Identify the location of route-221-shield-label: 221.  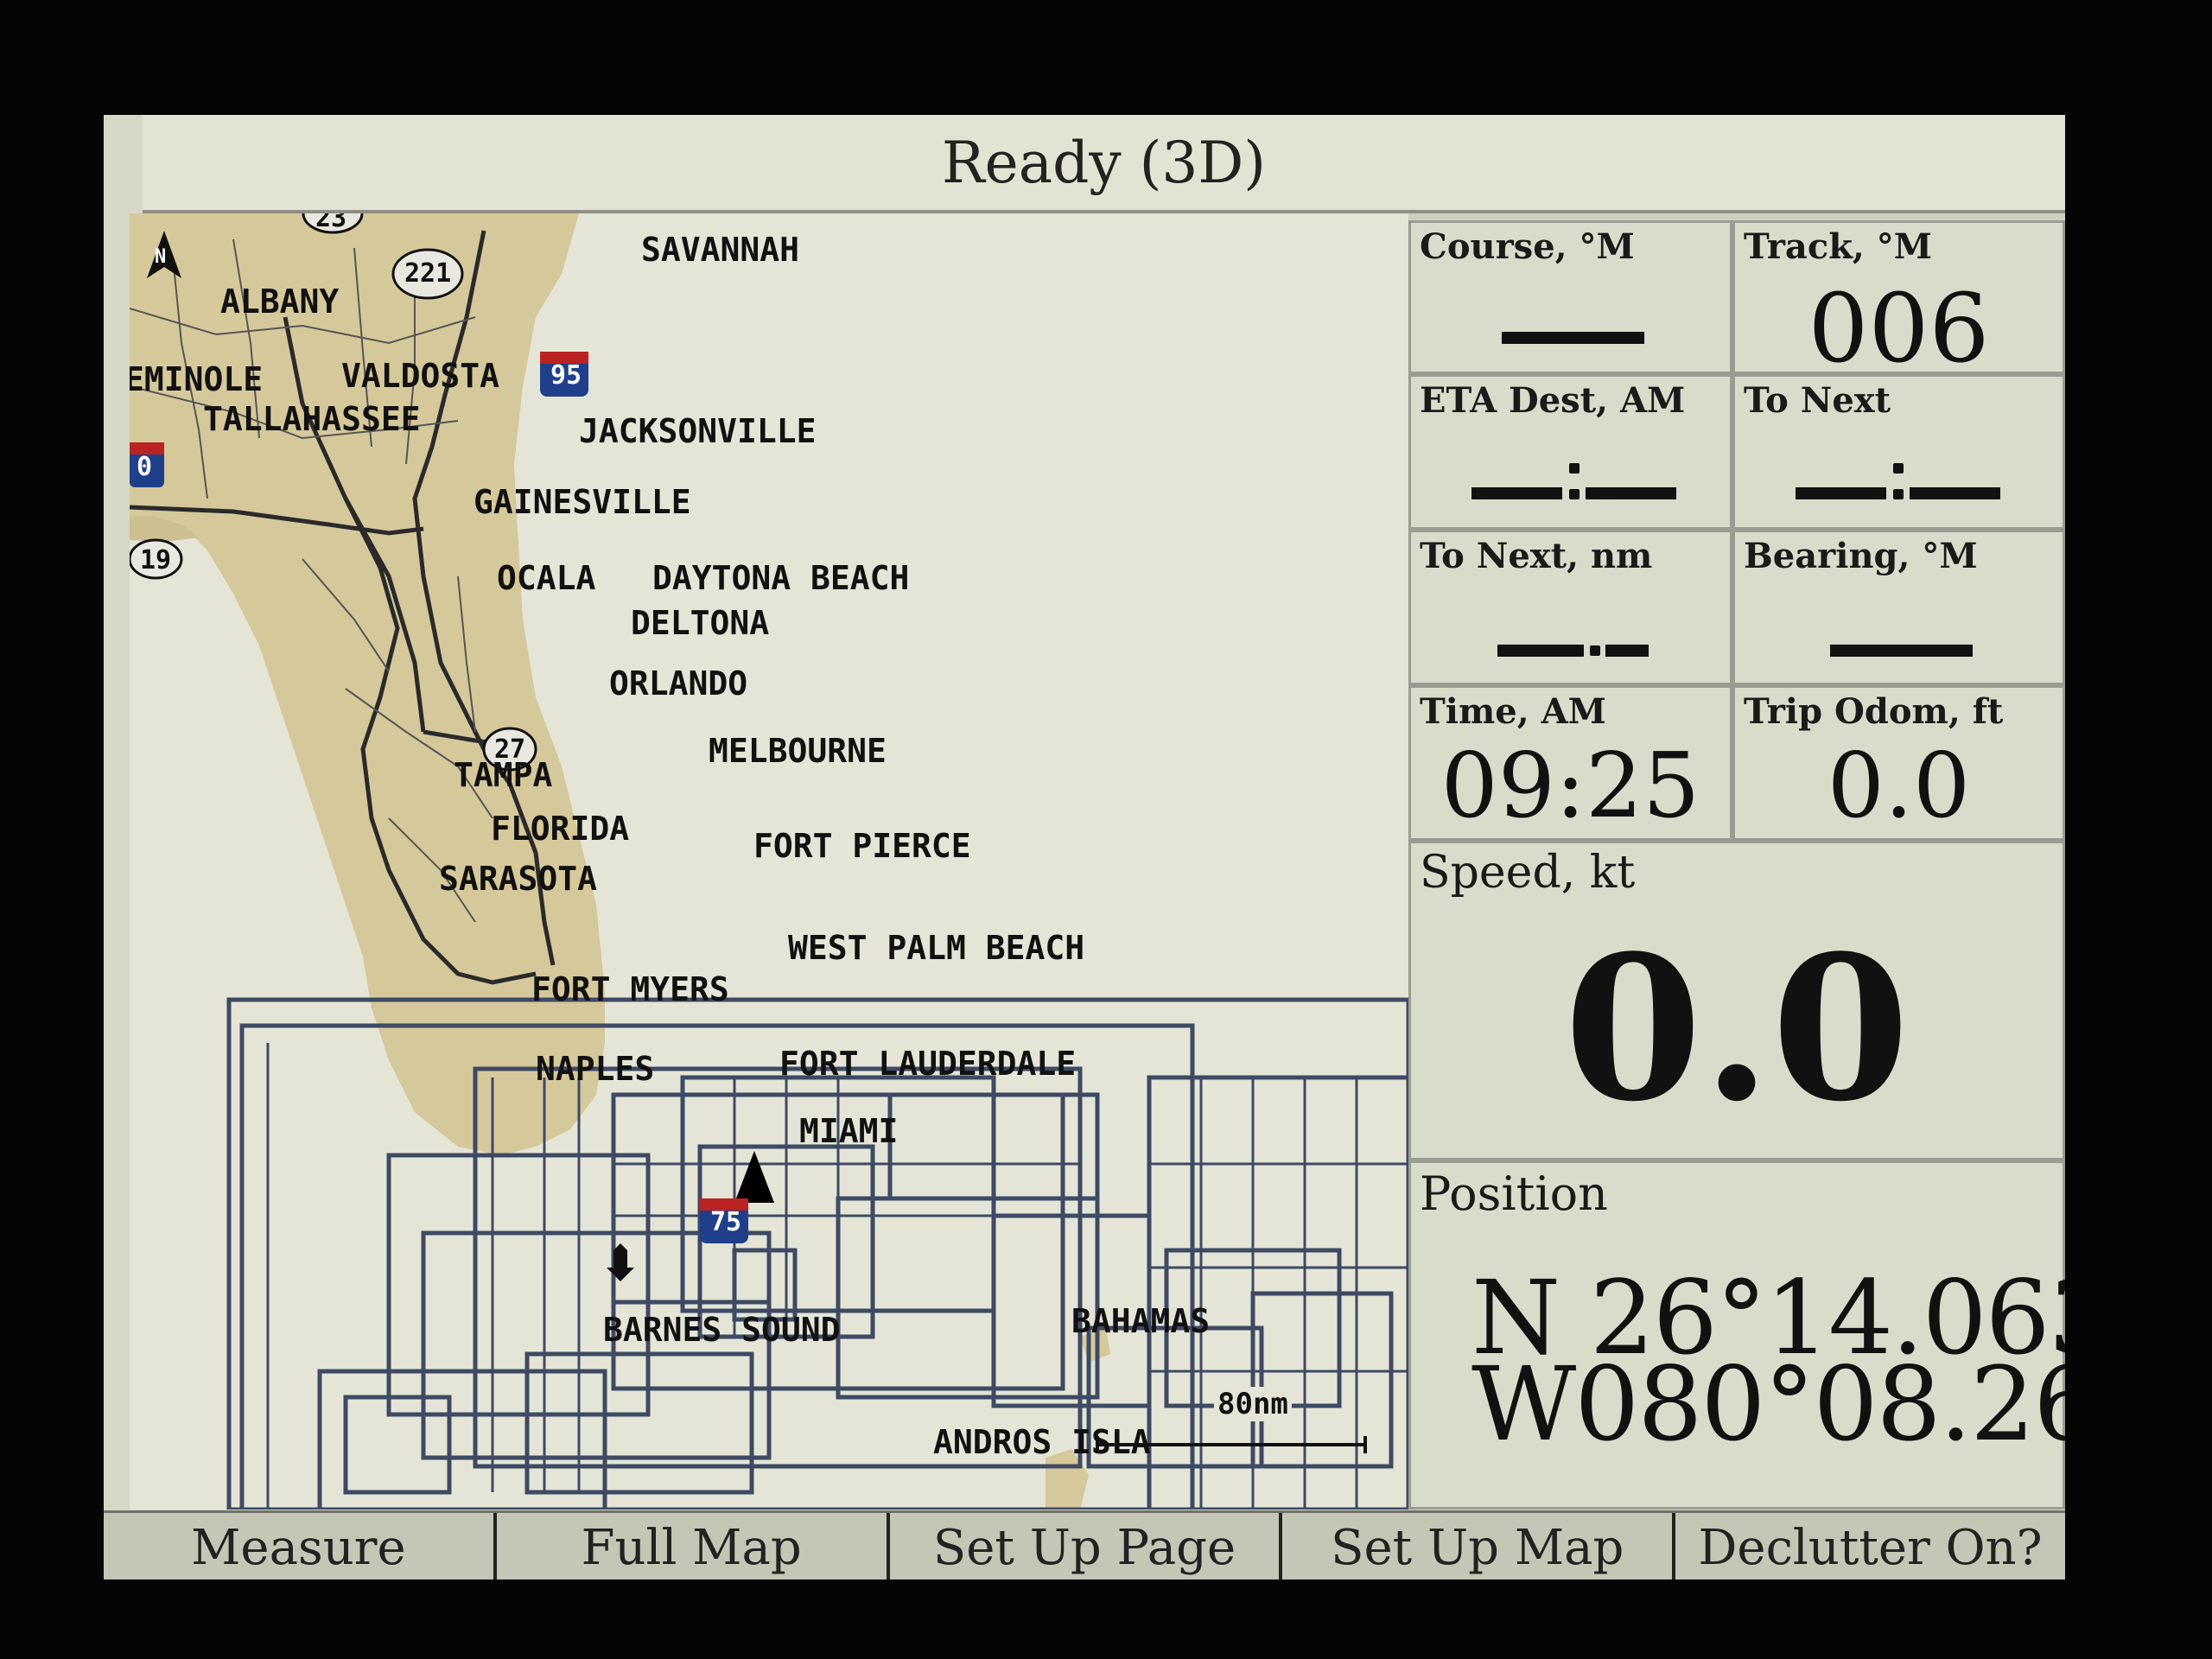
(428, 273).